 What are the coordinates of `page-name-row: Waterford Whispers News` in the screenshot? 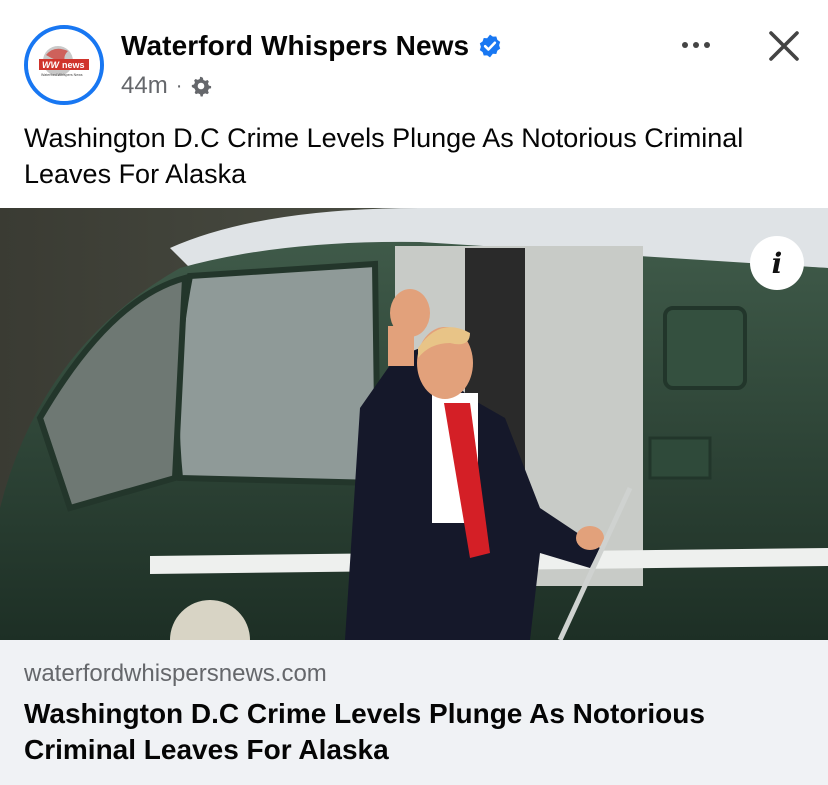 It's located at (312, 46).